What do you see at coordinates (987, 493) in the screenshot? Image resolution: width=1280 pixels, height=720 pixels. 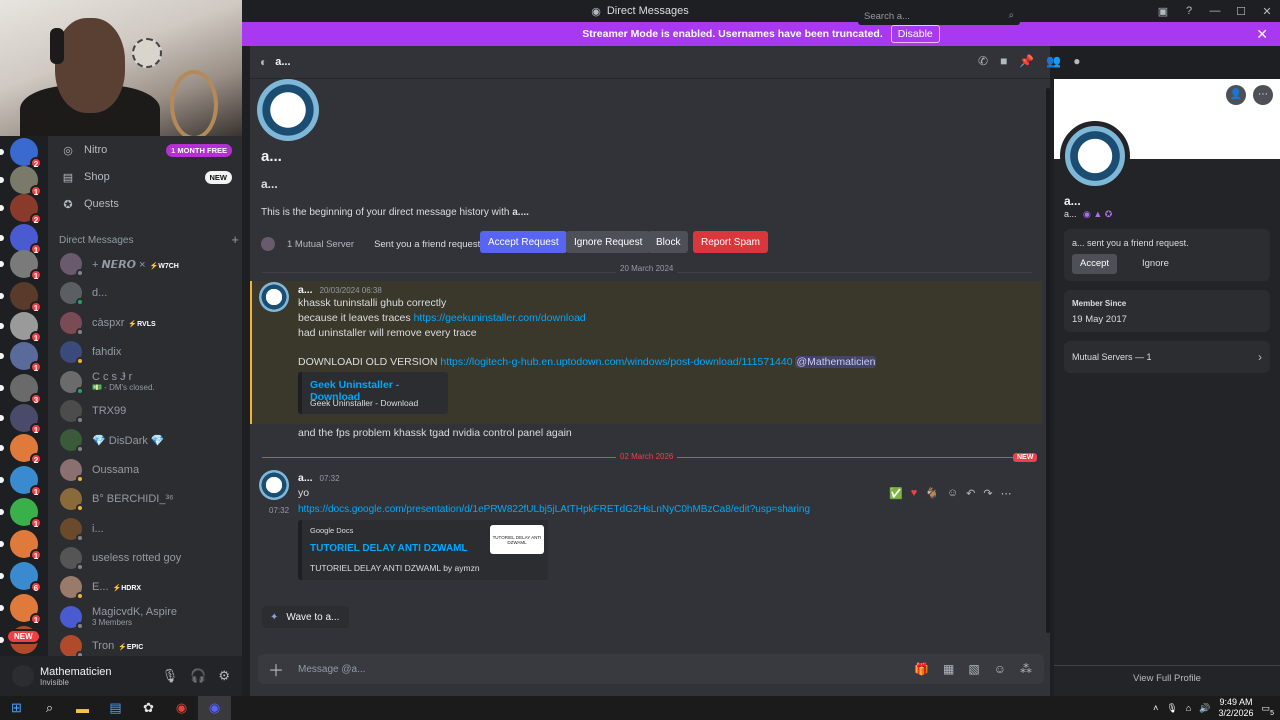 I see `forward-icon: ↷` at bounding box center [987, 493].